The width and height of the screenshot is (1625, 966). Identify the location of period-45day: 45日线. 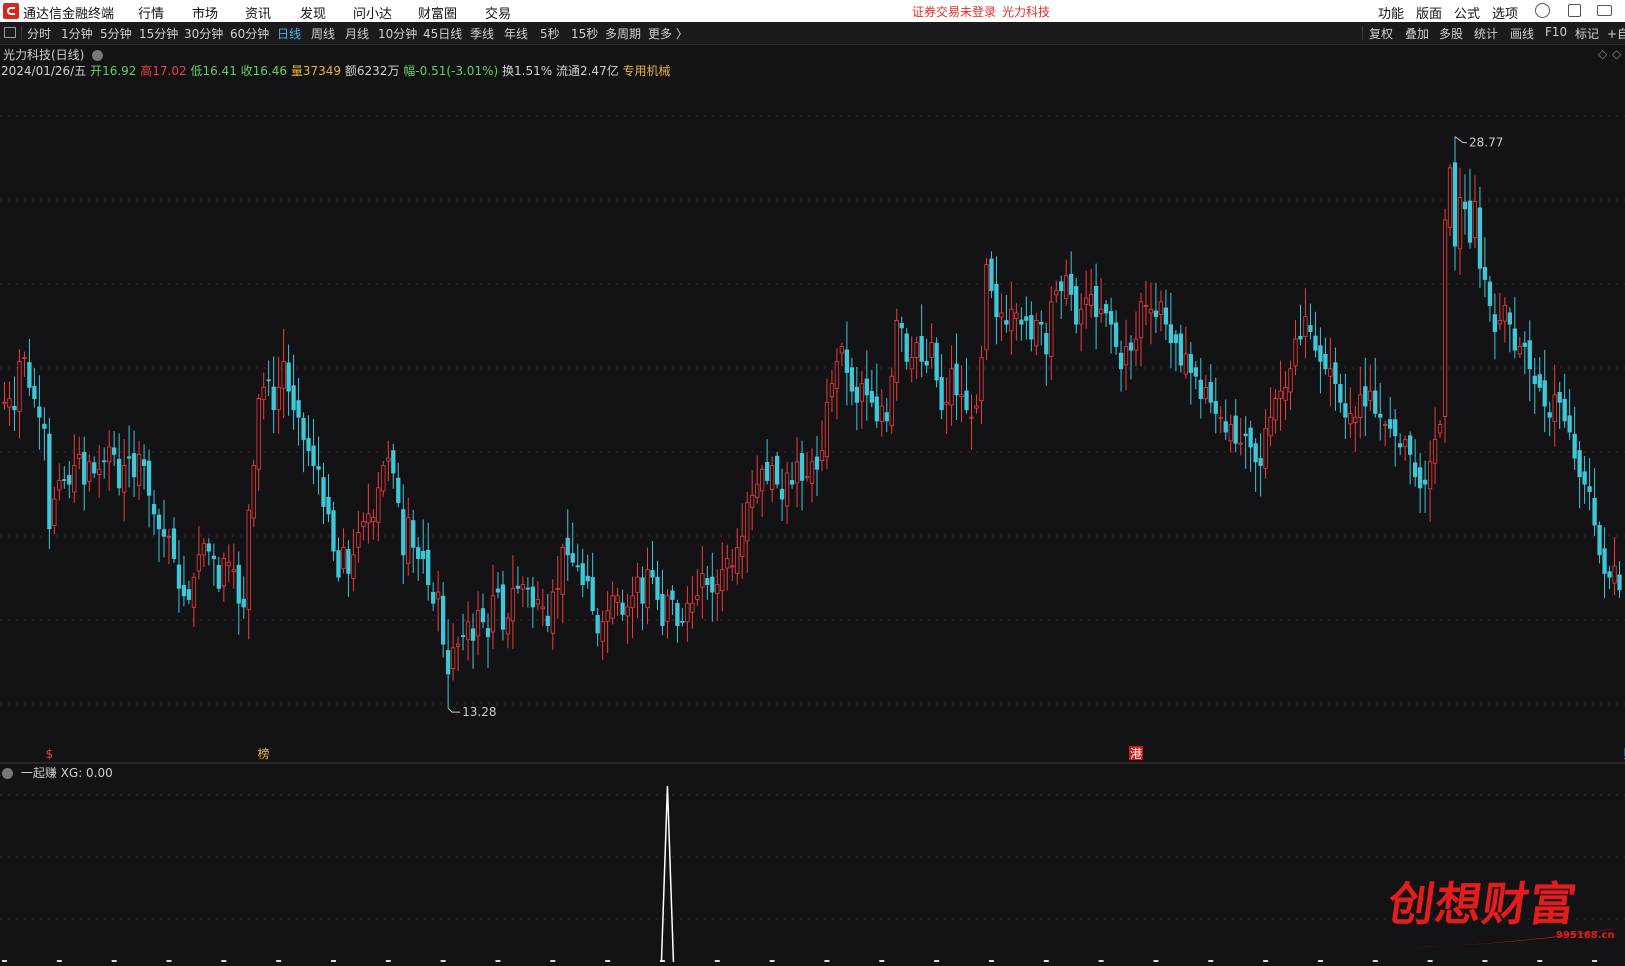
(442, 33).